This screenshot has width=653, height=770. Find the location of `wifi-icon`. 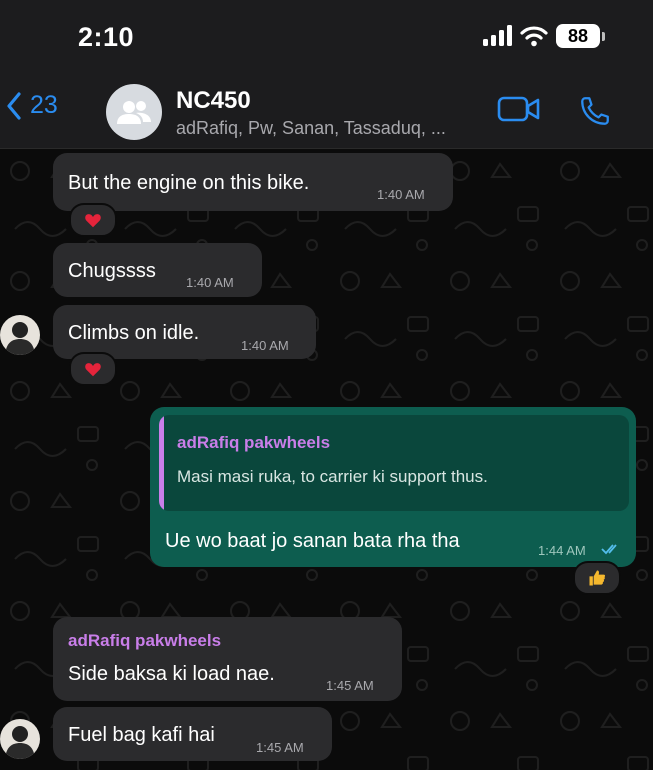

wifi-icon is located at coordinates (534, 36).